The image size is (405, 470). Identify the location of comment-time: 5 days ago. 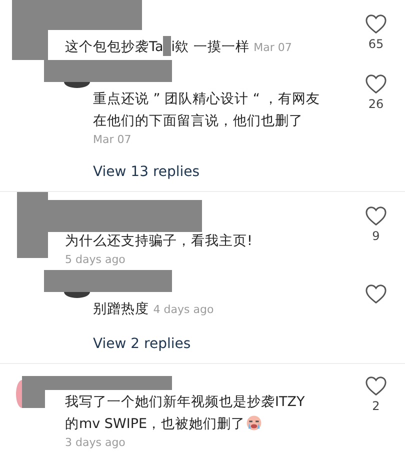
(95, 260).